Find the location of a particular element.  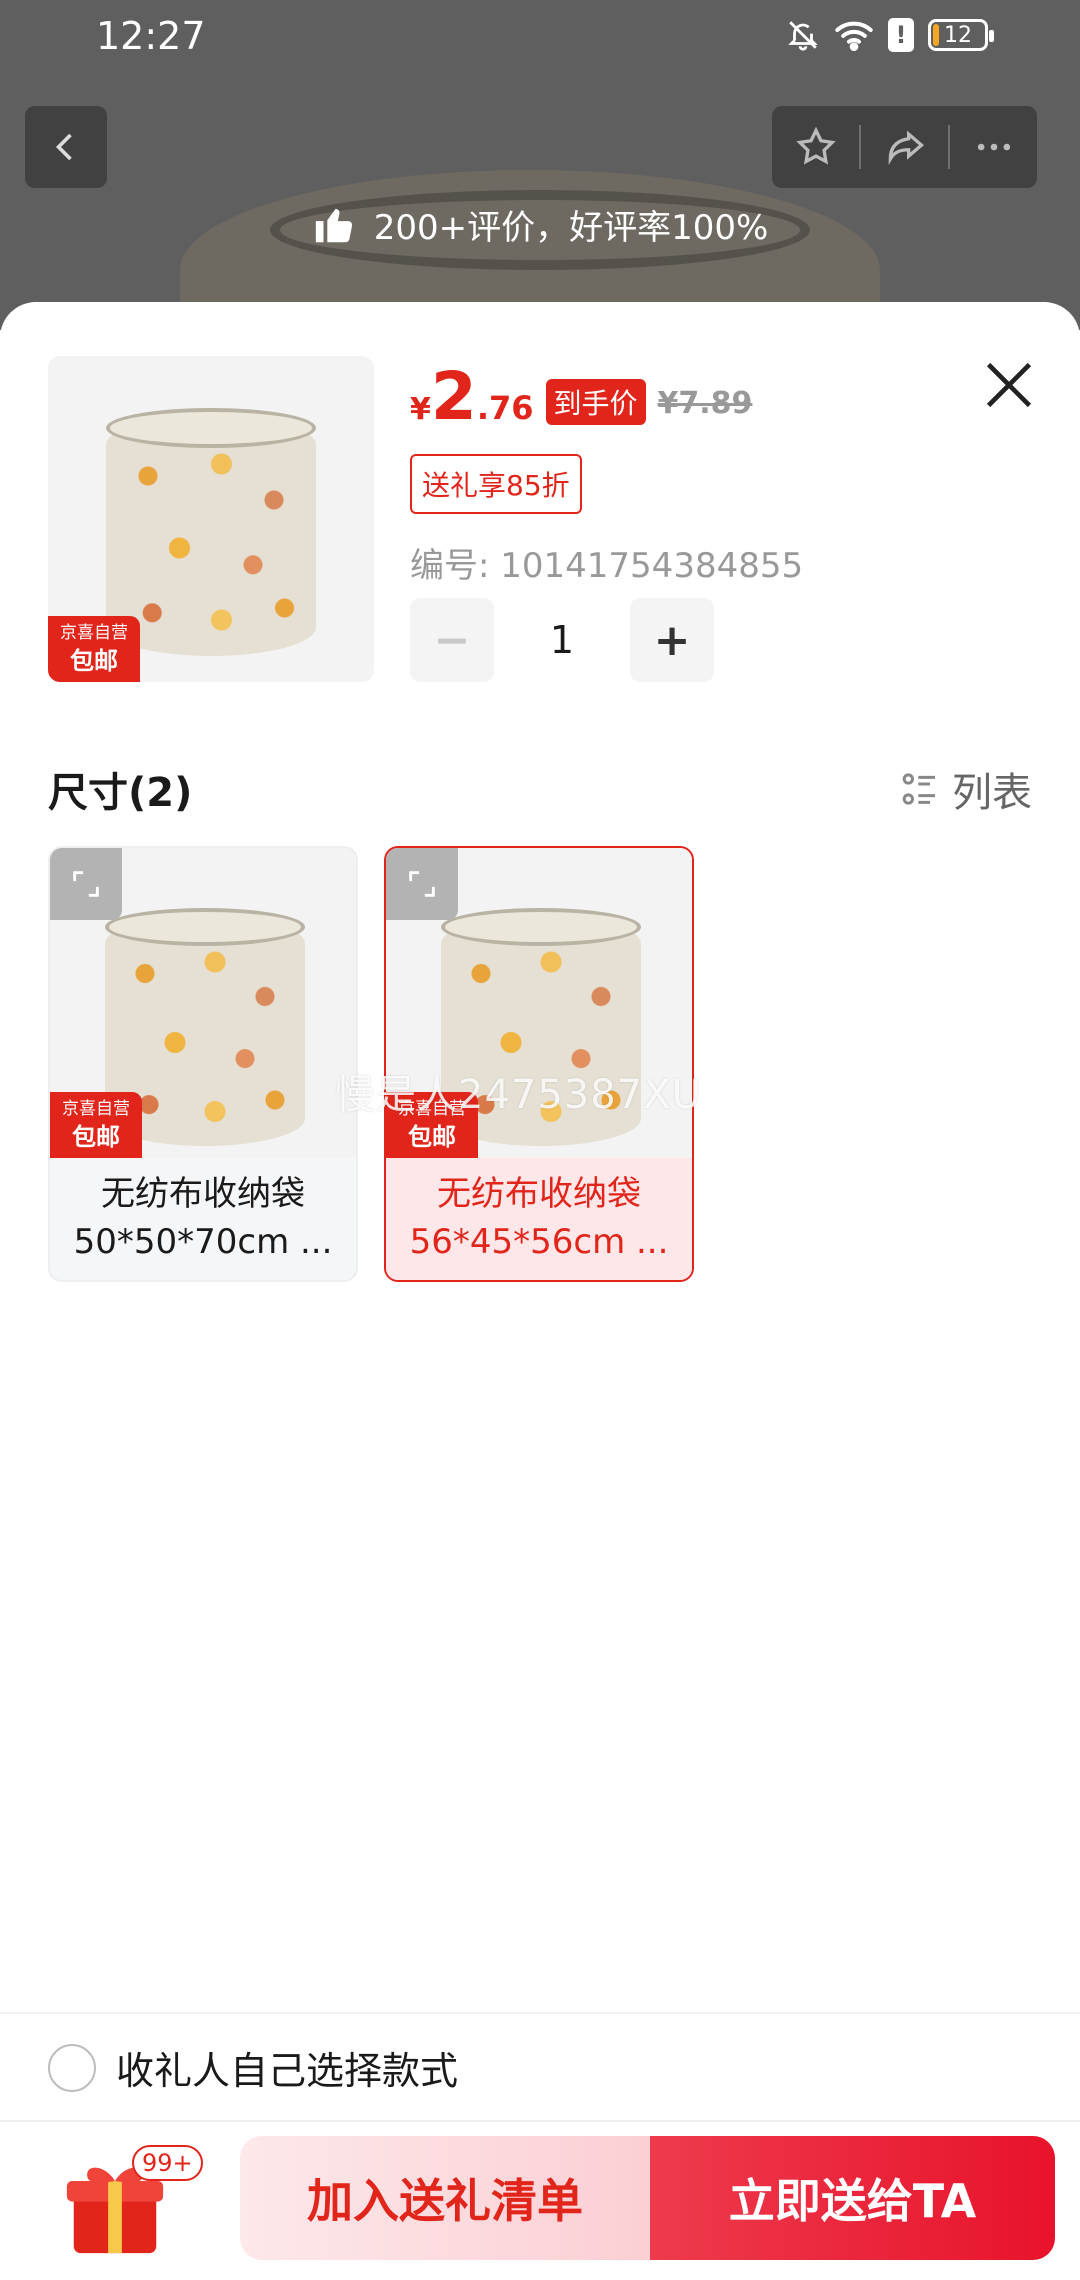

bell-off-icon is located at coordinates (803, 36).